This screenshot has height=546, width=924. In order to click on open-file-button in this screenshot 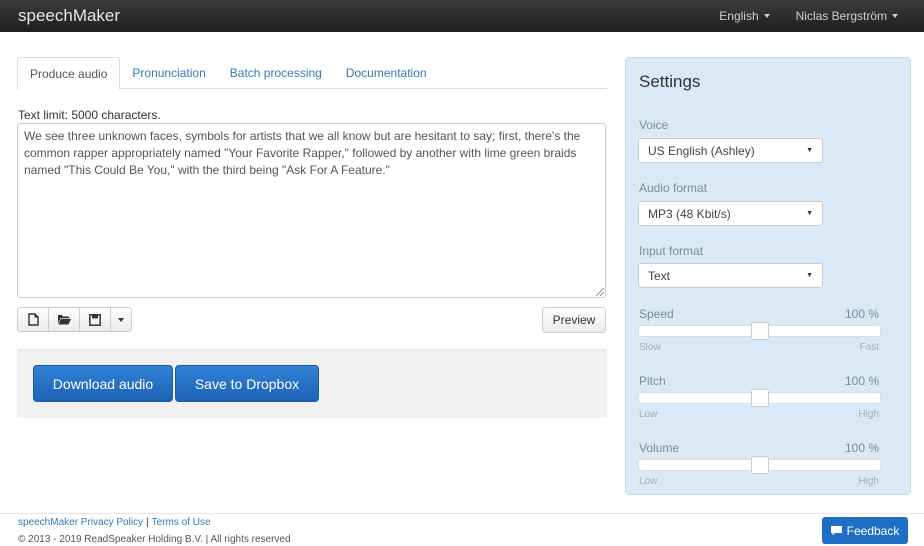, I will do `click(64, 319)`.